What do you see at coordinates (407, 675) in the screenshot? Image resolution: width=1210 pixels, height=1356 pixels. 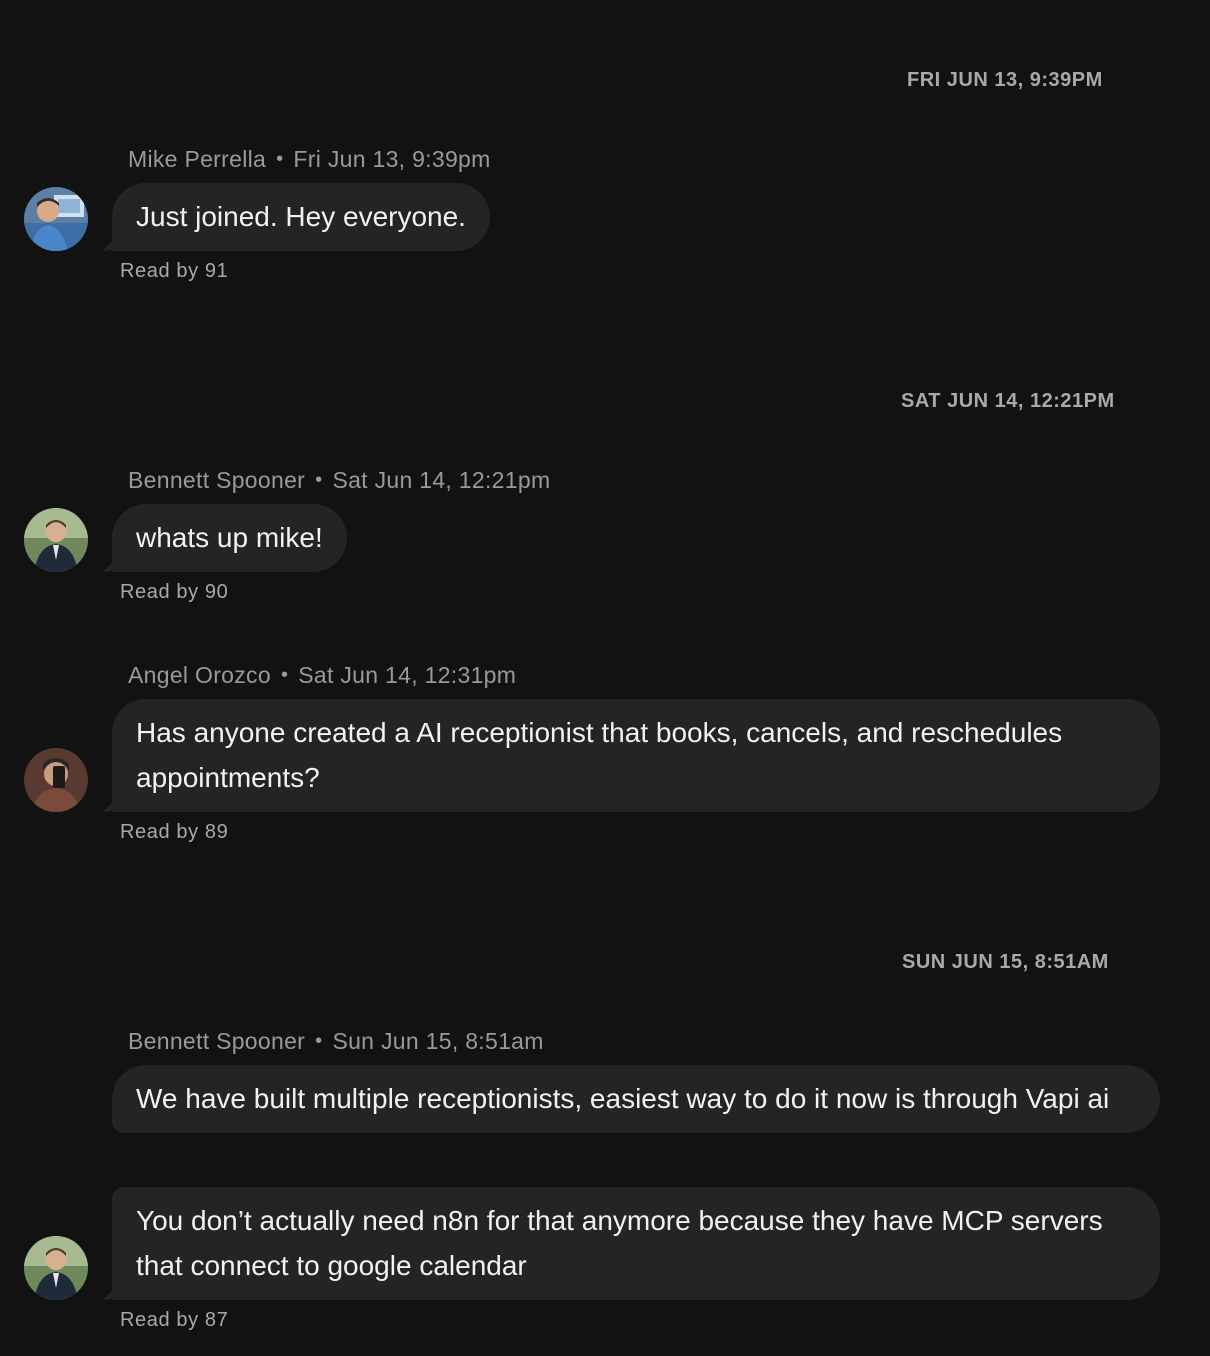 I see `message-time: Sat Jun 14, 12:31pm` at bounding box center [407, 675].